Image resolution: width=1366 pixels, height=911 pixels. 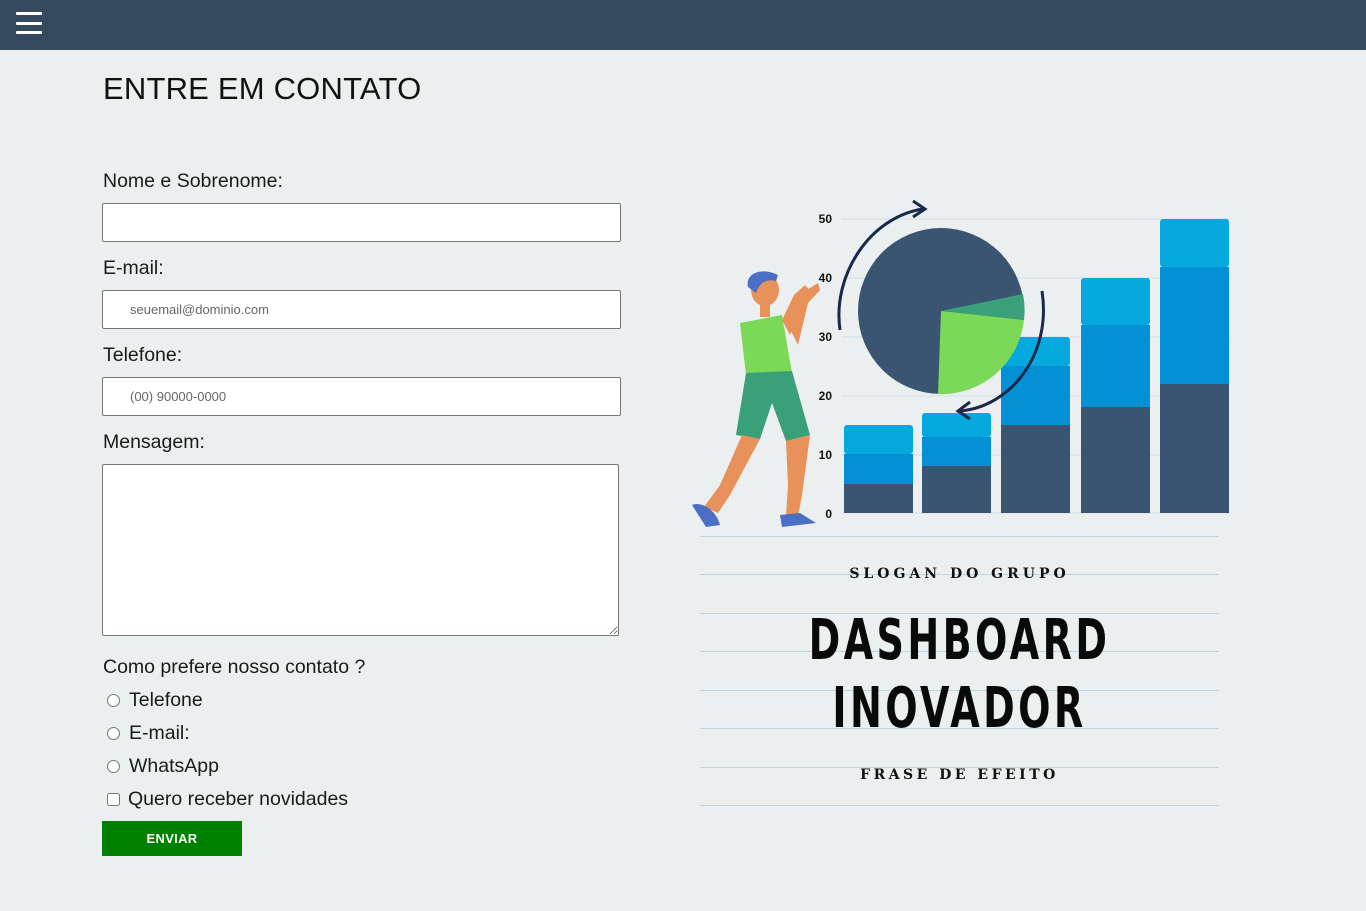 What do you see at coordinates (361, 222) in the screenshot?
I see `name-input` at bounding box center [361, 222].